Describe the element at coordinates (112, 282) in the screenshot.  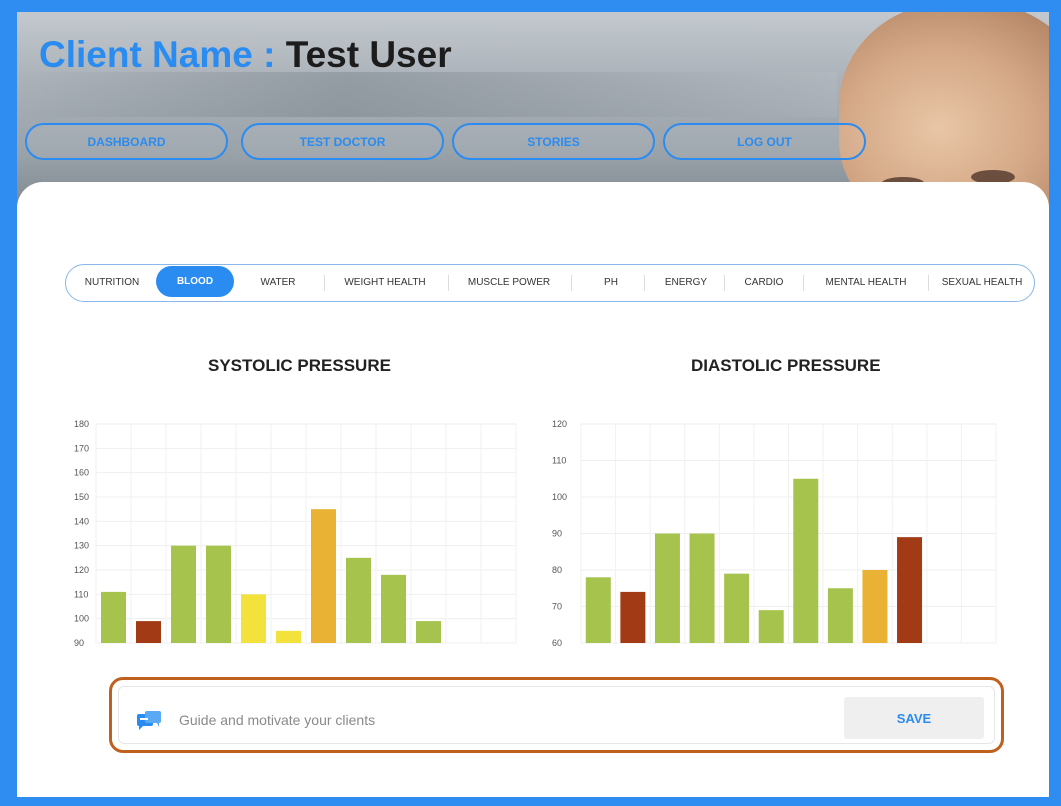
I see `tab-nutrition: NUTRITION` at that location.